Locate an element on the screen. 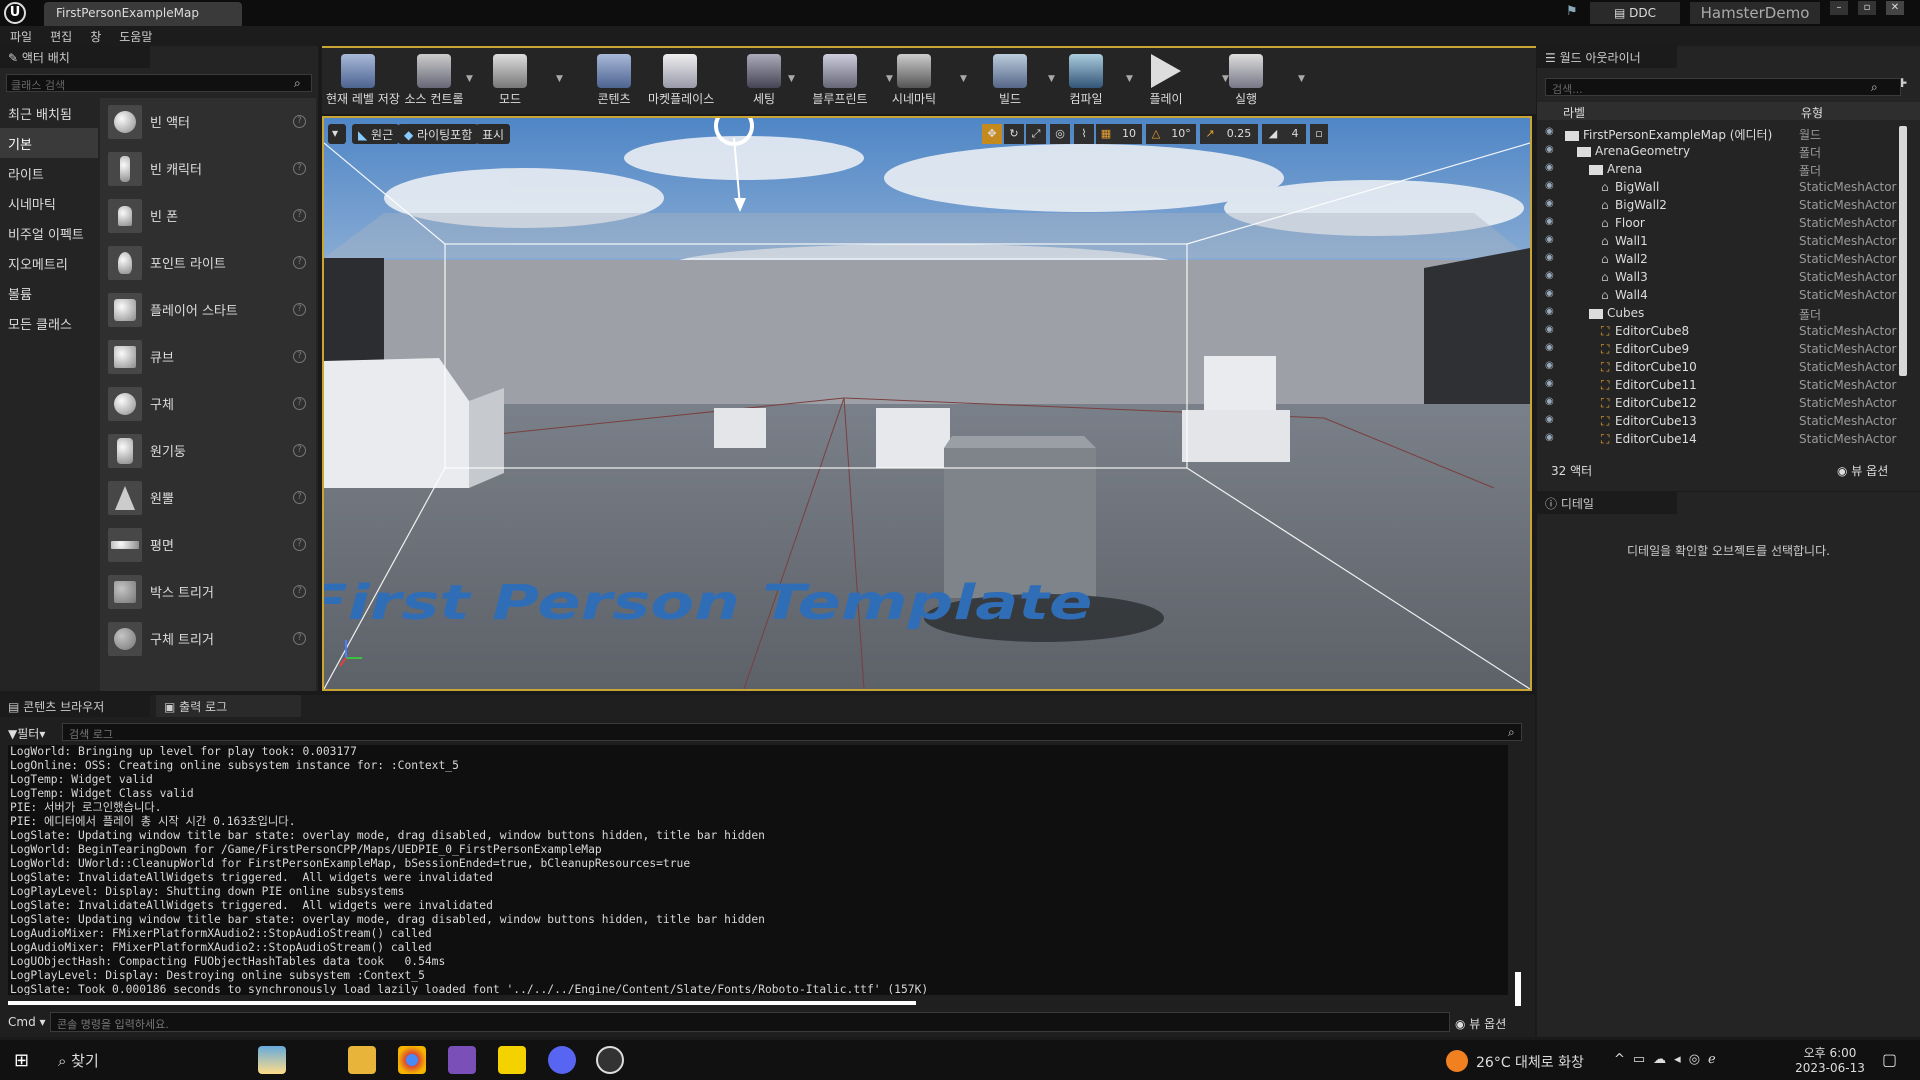 The image size is (1920, 1080). category-volumes: 볼륨 is located at coordinates (49, 293).